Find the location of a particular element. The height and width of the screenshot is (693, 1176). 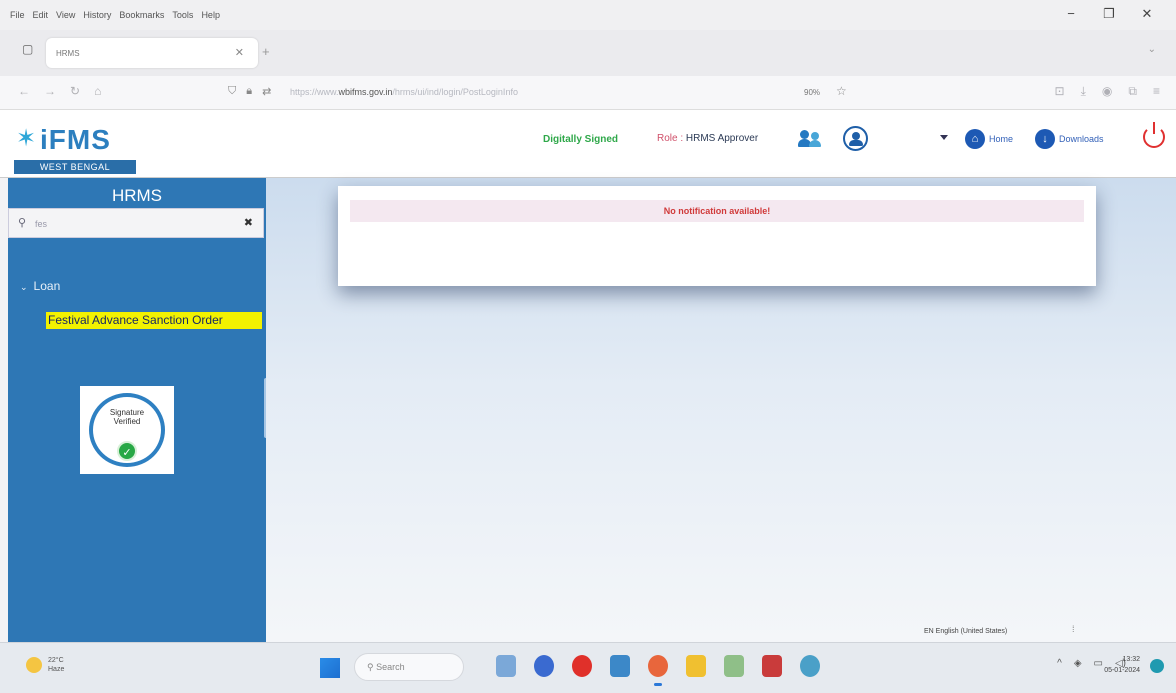

menu-edit: Edit is located at coordinates (41, 15).